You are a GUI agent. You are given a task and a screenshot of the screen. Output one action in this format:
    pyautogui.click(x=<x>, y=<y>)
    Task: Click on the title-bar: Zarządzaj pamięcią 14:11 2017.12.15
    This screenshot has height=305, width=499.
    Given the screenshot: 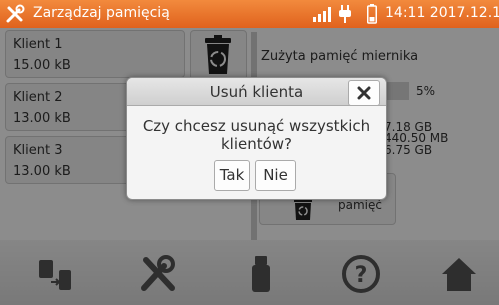 What is the action you would take?
    pyautogui.click(x=249, y=14)
    